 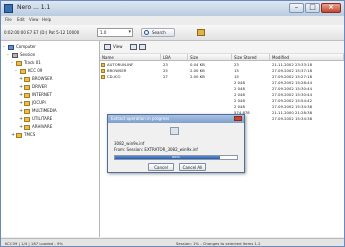 What do you see at coordinates (194, 57) in the screenshot?
I see `column-header-label: Size` at bounding box center [194, 57].